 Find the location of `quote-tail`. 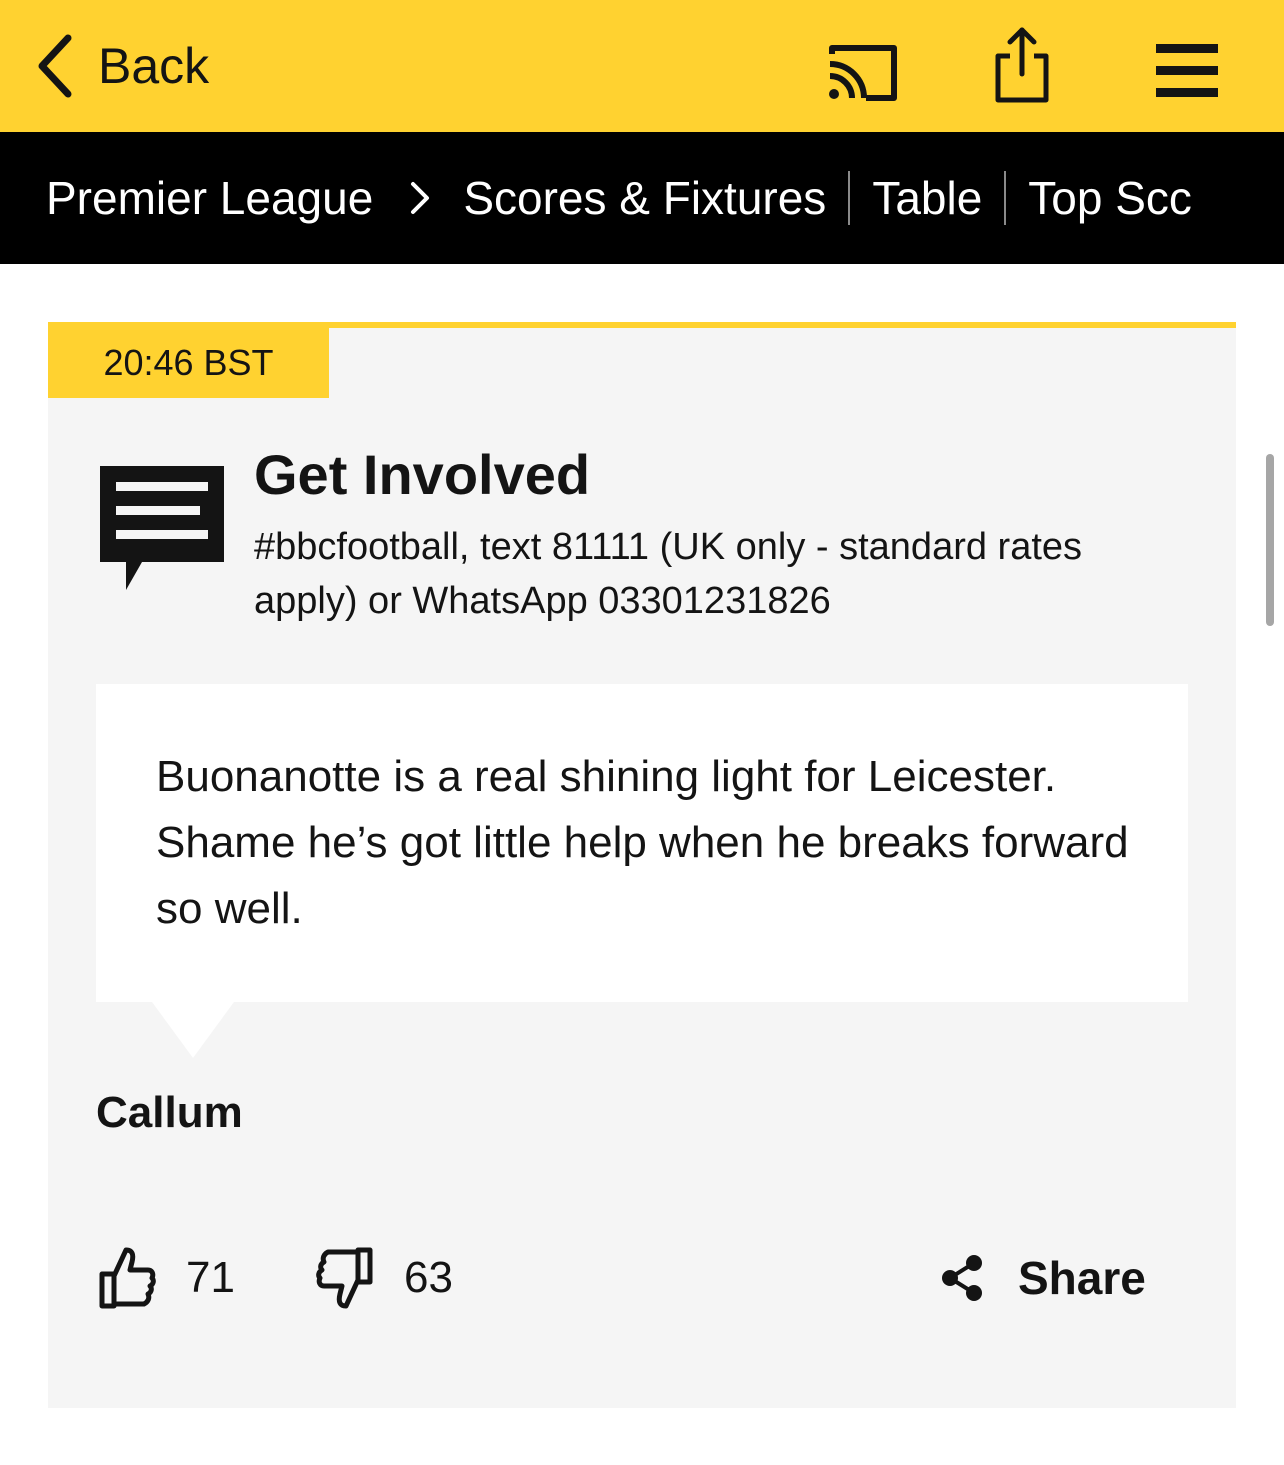

quote-tail is located at coordinates (193, 1030).